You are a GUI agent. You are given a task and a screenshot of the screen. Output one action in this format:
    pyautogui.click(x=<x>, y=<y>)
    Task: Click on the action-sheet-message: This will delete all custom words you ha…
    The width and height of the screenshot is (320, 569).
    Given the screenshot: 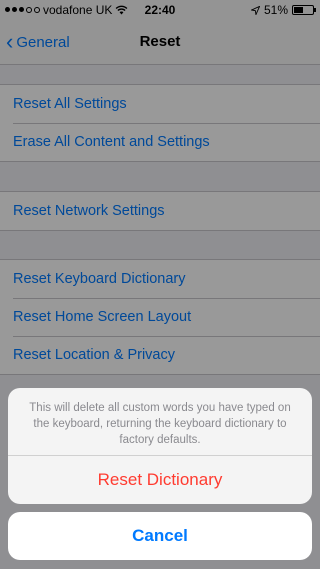 What is the action you would take?
    pyautogui.click(x=160, y=422)
    